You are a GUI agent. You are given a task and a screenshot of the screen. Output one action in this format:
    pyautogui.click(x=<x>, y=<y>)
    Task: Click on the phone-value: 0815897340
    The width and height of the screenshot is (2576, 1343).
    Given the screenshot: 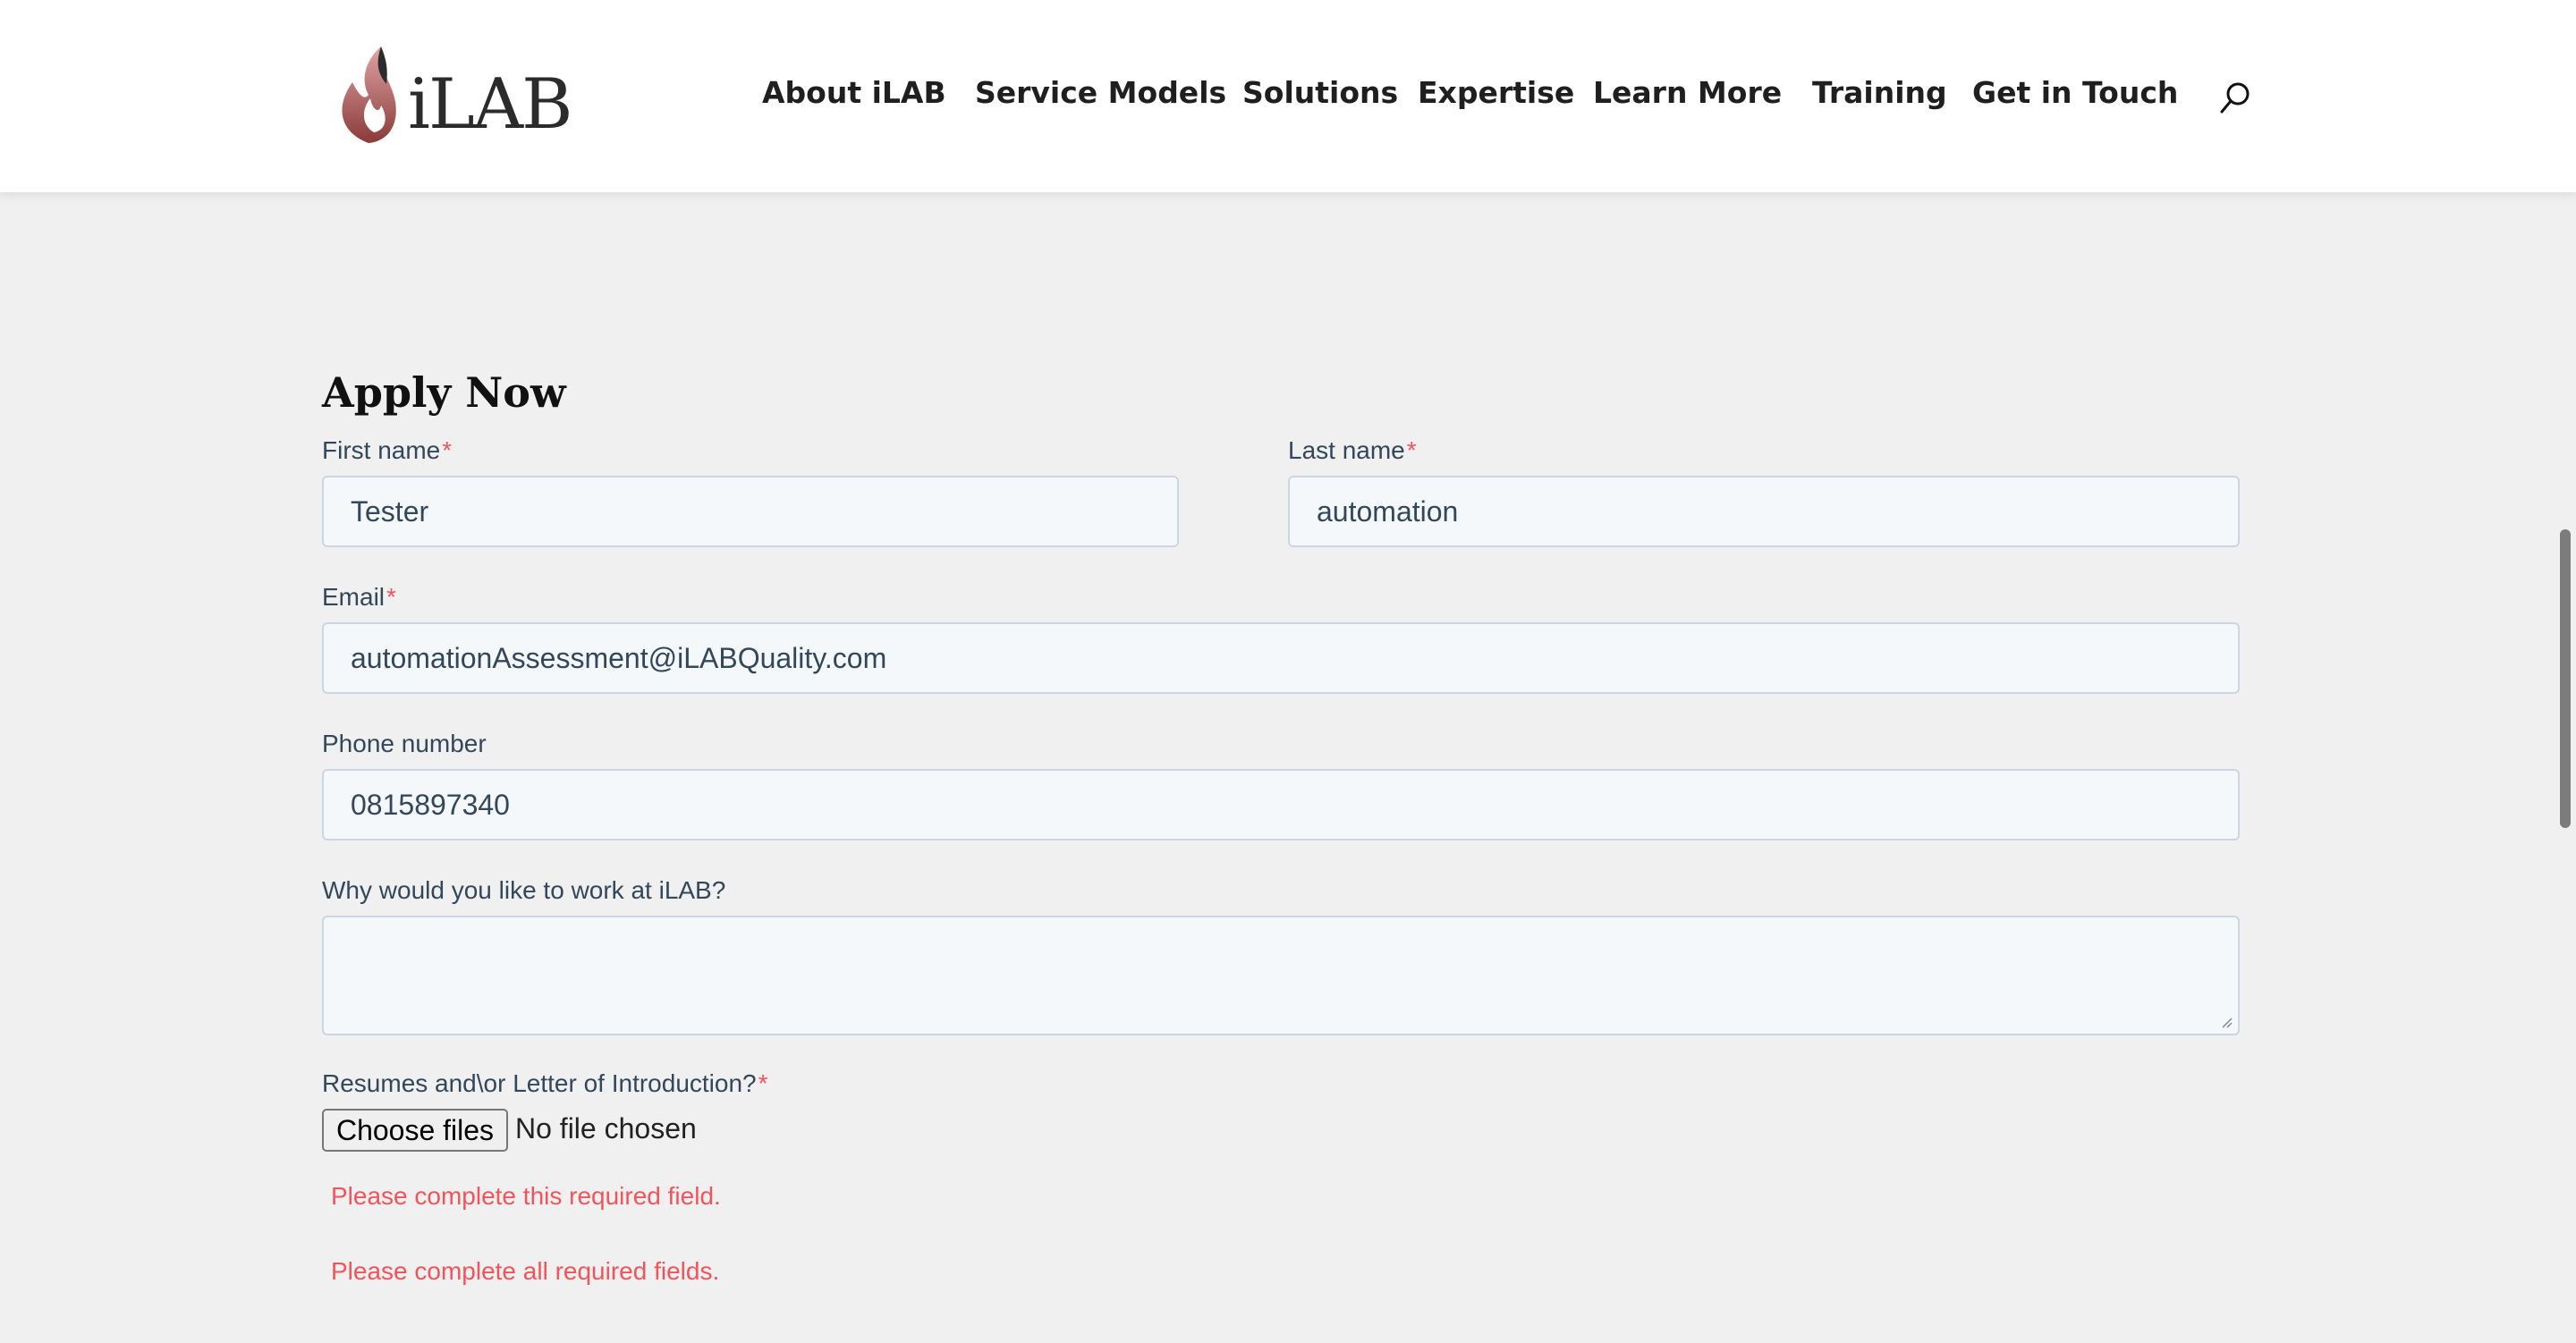 What is the action you would take?
    pyautogui.click(x=430, y=804)
    